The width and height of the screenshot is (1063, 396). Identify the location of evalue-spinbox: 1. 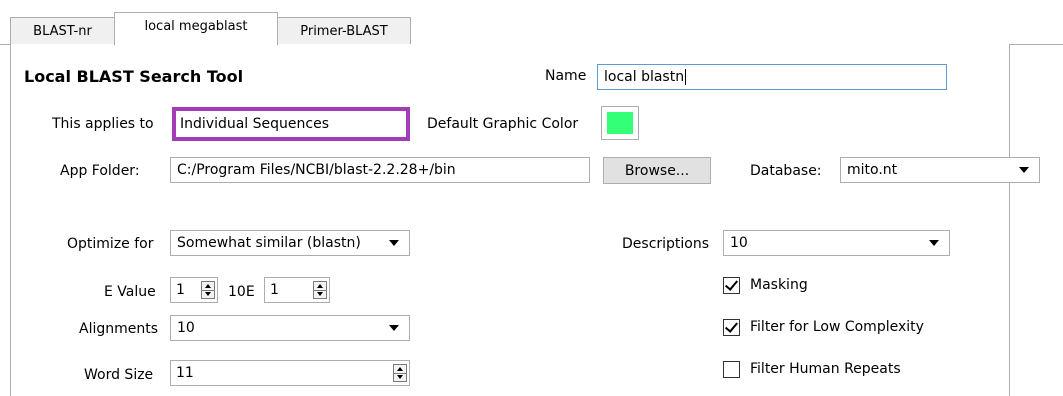
(194, 290).